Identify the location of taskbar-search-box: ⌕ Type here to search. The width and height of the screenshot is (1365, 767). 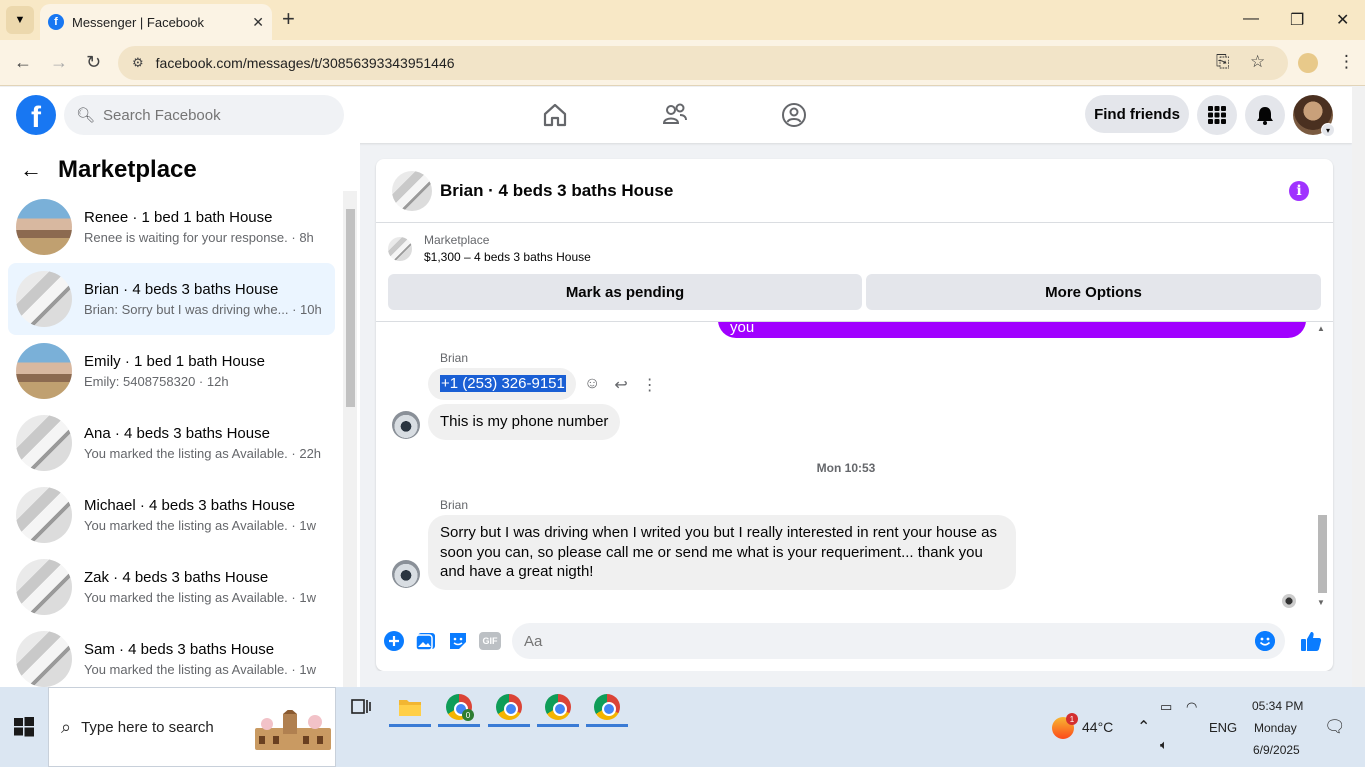
(192, 727).